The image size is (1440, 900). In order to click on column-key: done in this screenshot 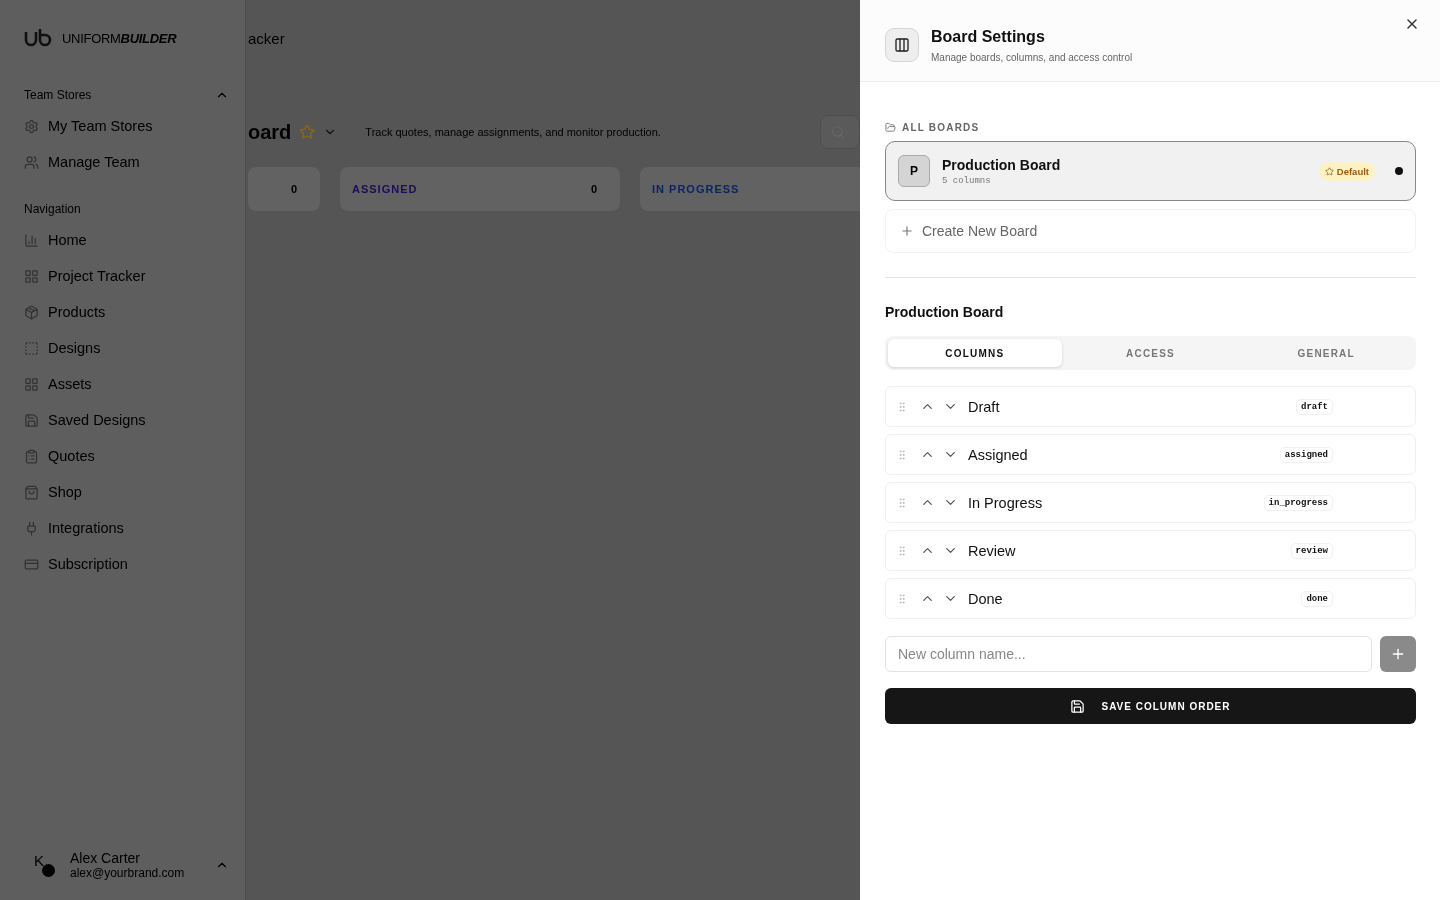, I will do `click(1317, 598)`.